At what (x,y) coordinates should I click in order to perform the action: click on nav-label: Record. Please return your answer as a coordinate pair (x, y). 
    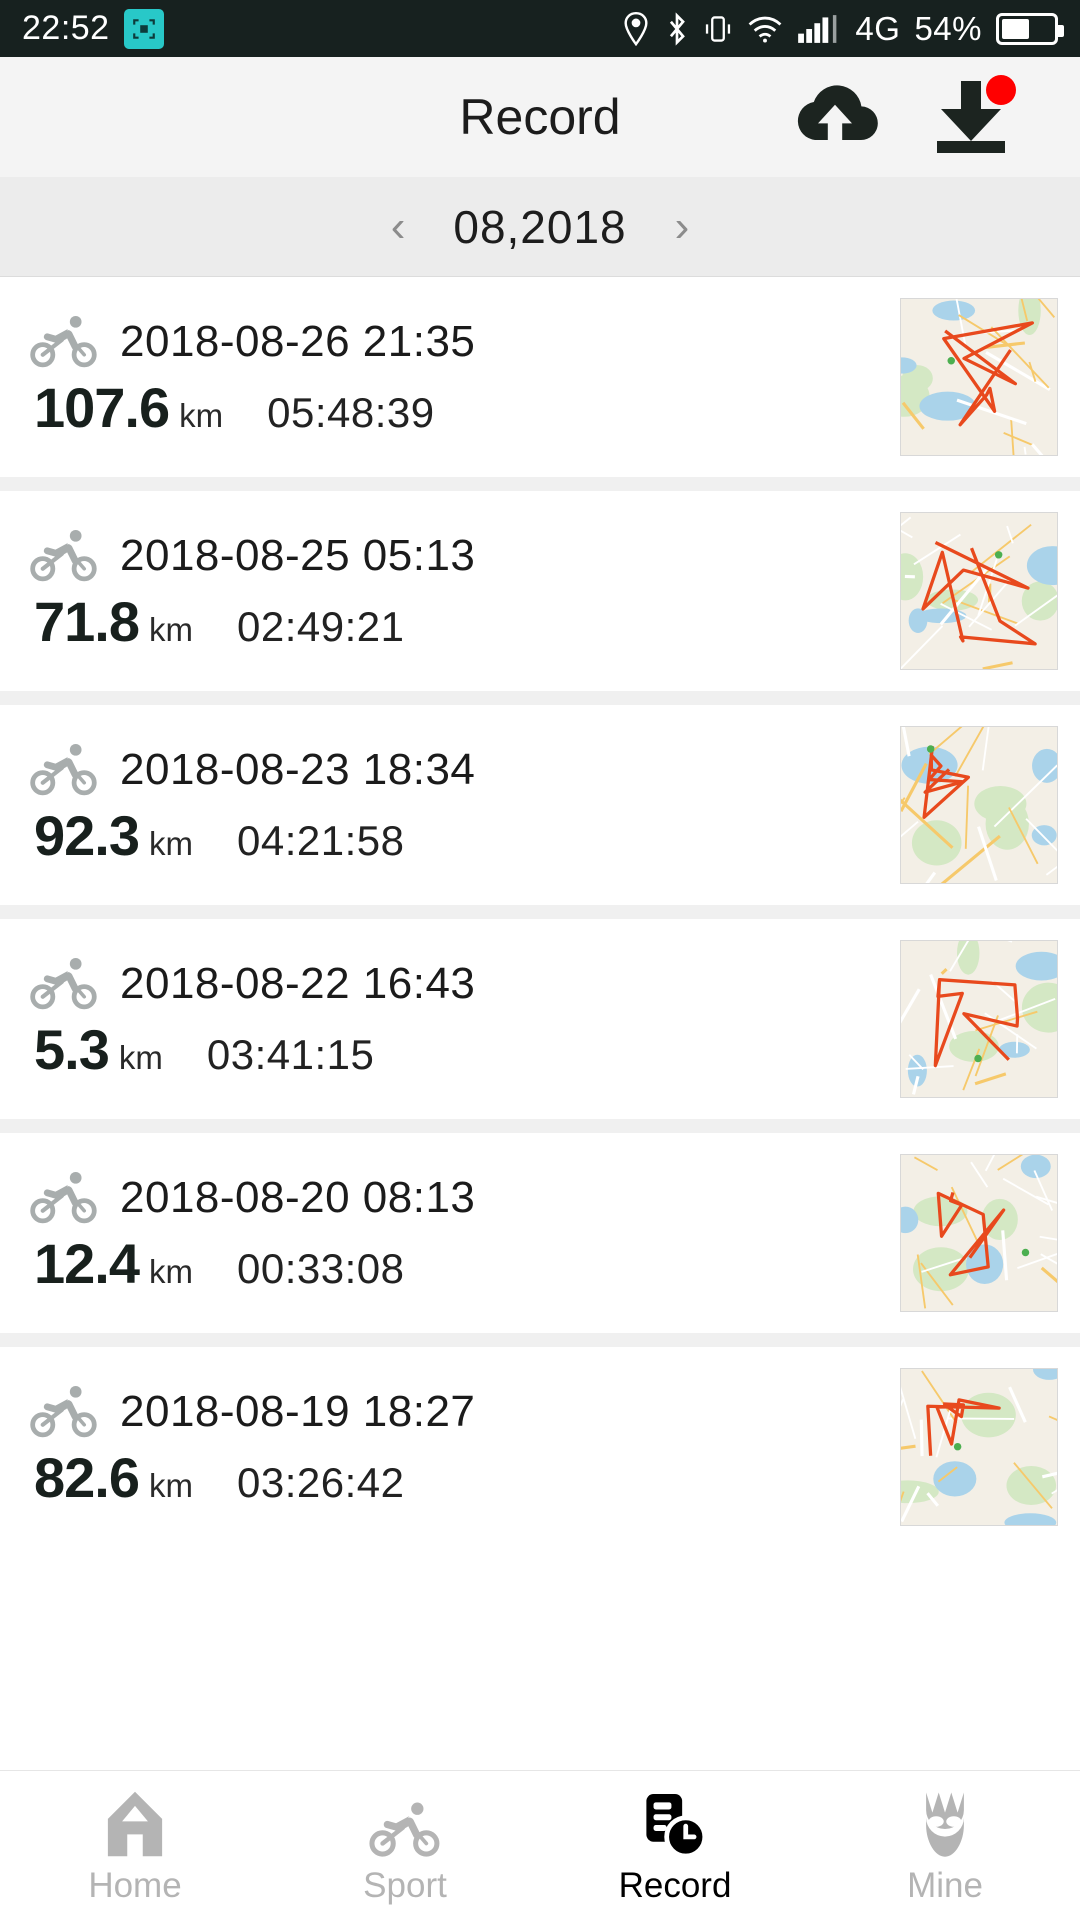
    Looking at the image, I should click on (675, 1885).